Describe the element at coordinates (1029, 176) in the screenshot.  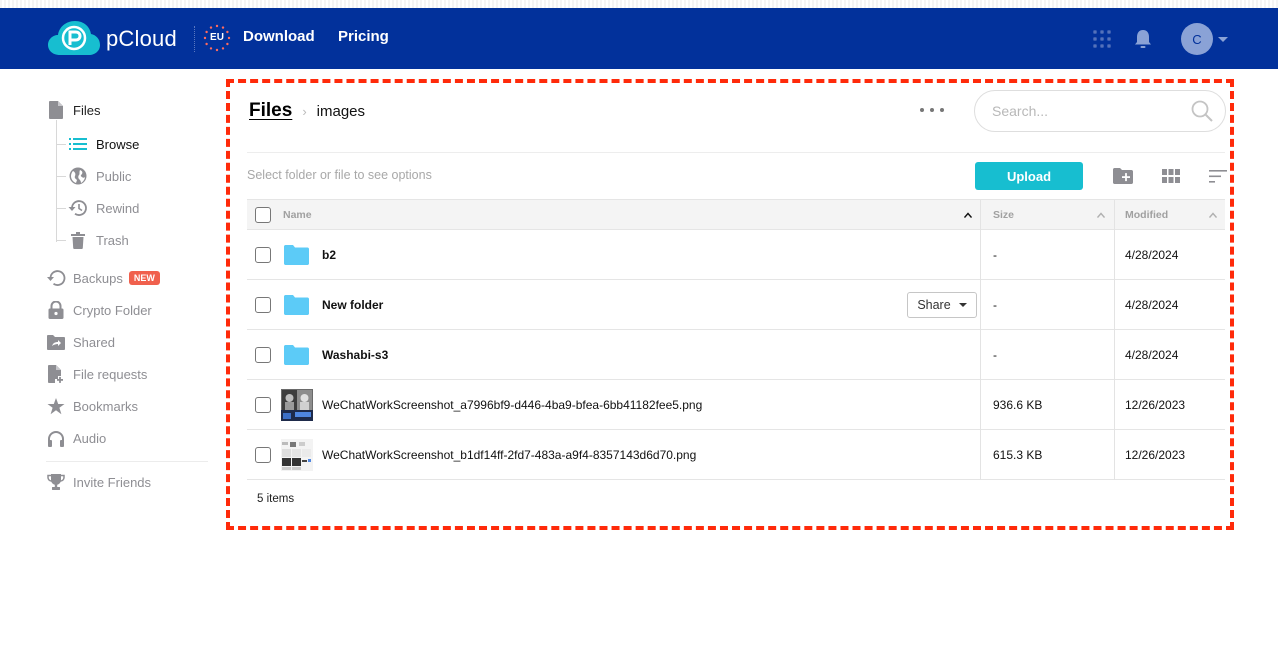
I see `upload-button: Upload` at that location.